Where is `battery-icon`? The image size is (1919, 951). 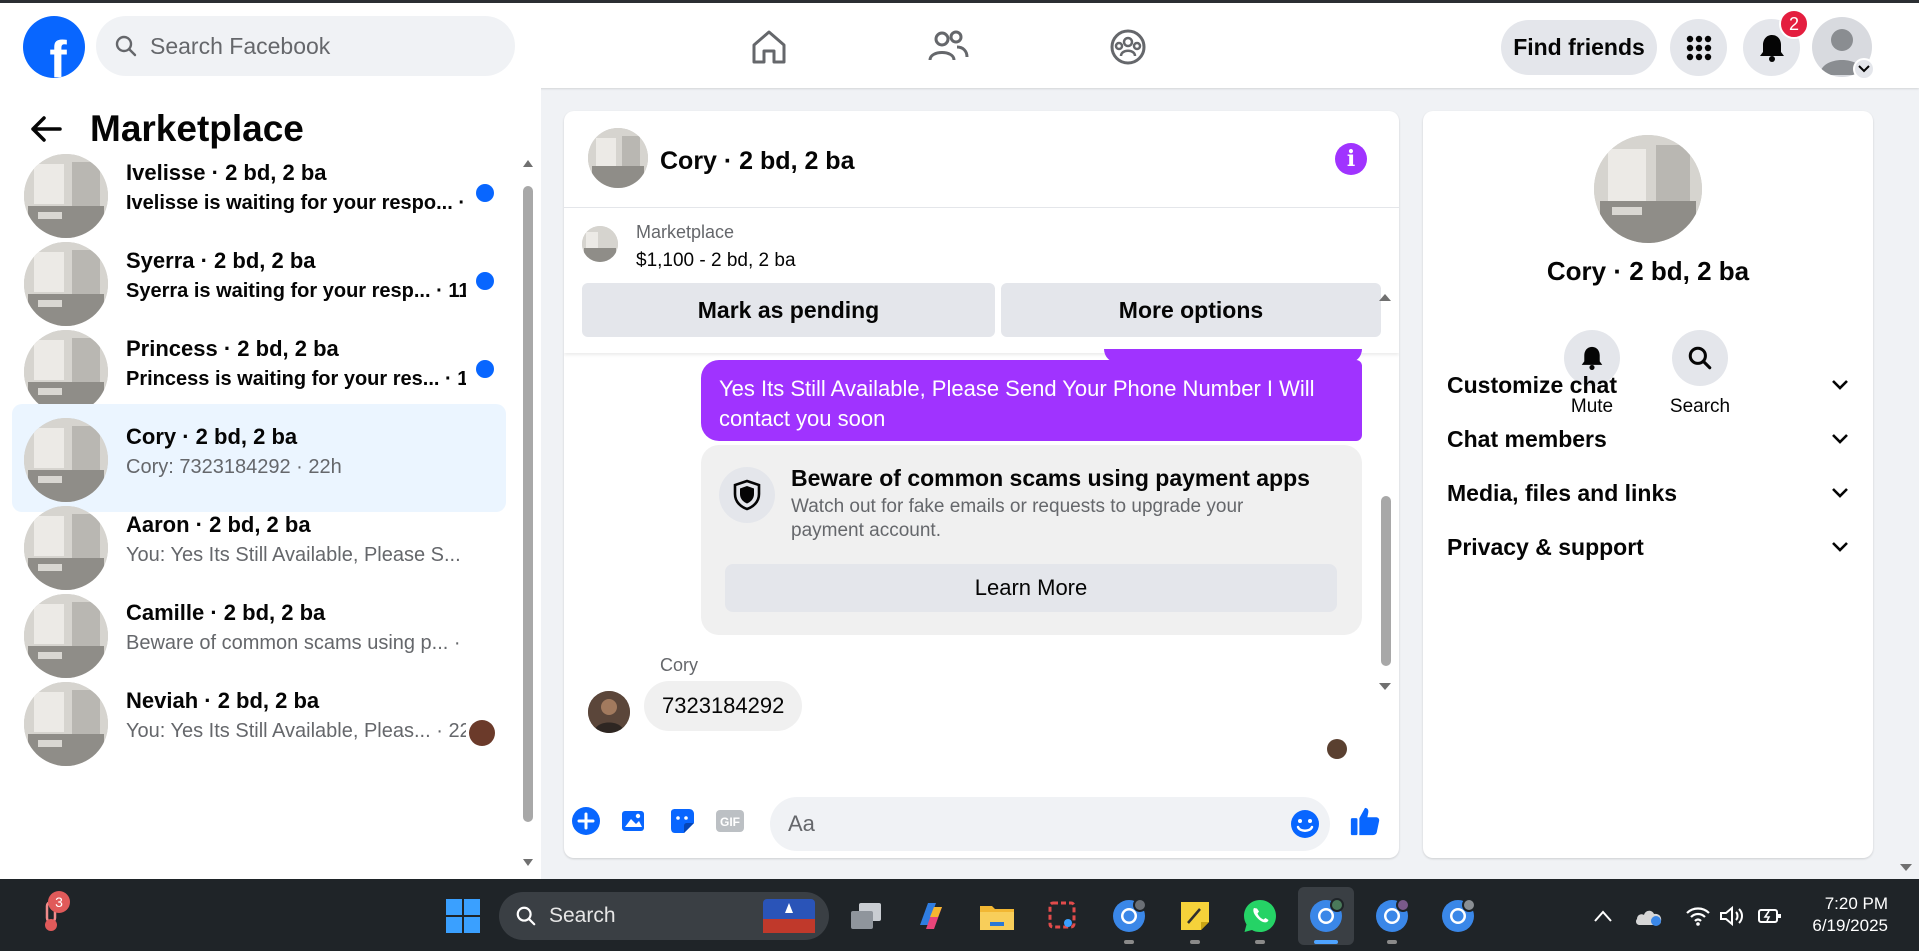
battery-icon is located at coordinates (1770, 916).